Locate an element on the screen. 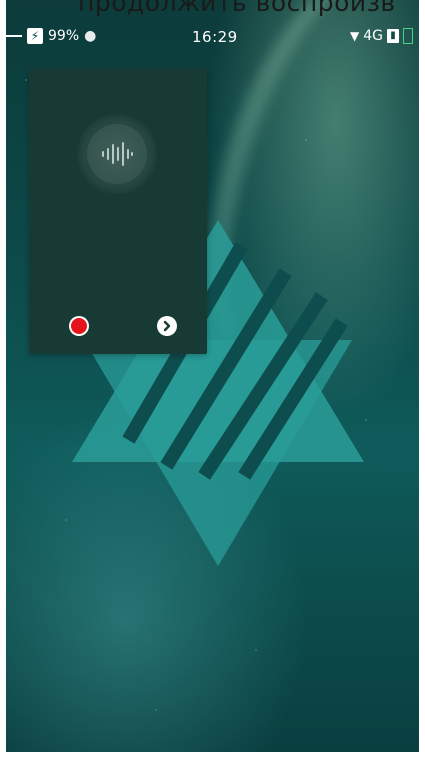 This screenshot has width=425, height=762. battery-percent: 99% is located at coordinates (64, 36).